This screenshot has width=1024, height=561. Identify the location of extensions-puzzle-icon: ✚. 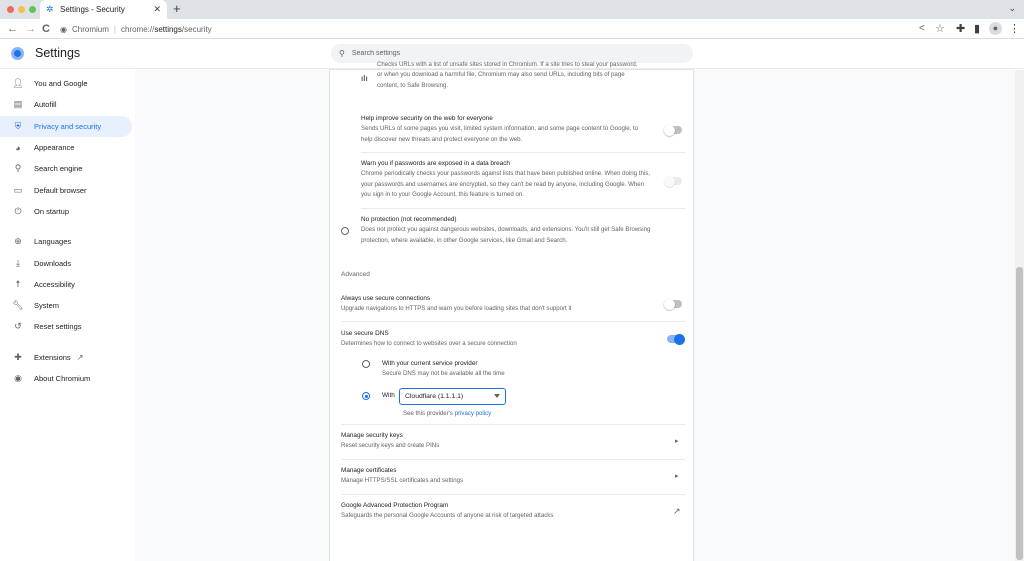
(960, 29).